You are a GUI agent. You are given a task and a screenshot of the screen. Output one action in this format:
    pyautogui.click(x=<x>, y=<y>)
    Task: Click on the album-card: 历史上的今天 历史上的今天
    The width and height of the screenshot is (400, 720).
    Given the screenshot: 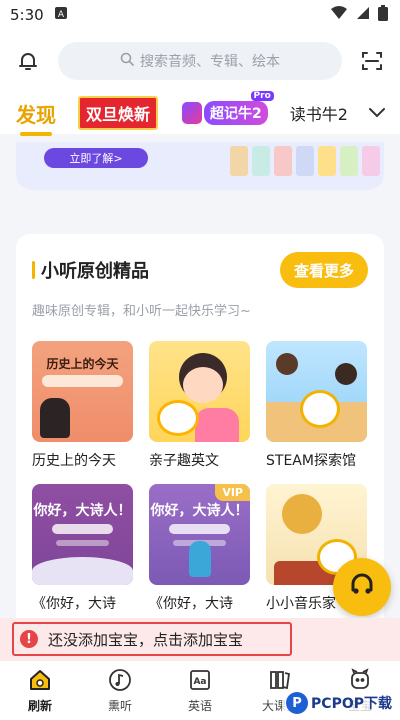 What is the action you would take?
    pyautogui.click(x=82, y=405)
    